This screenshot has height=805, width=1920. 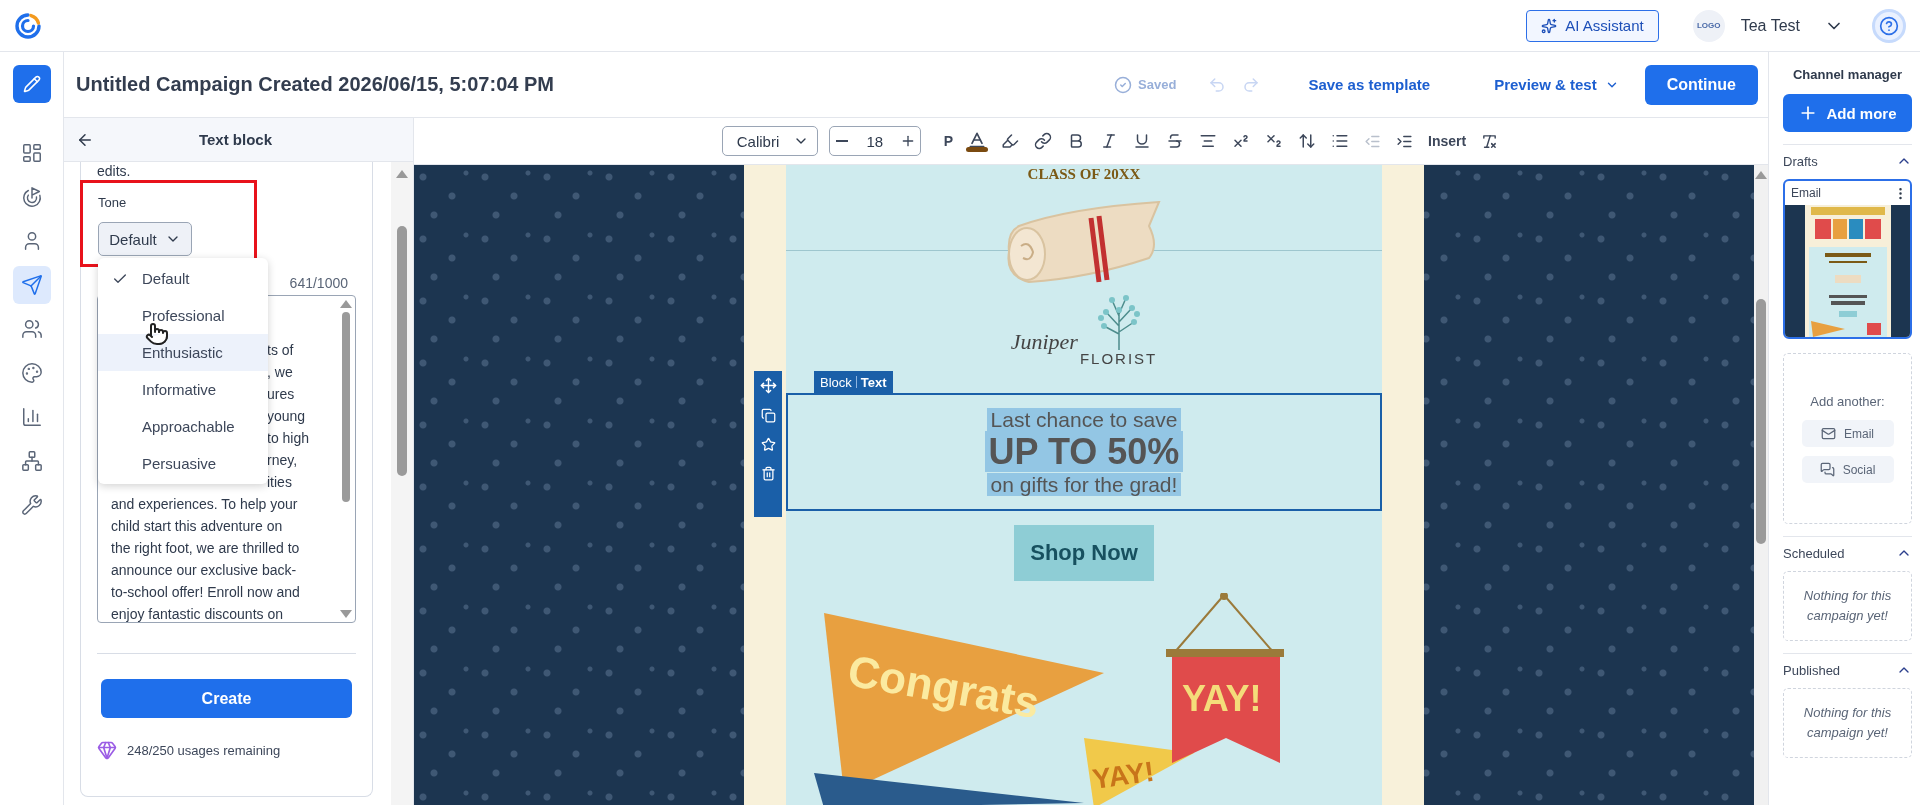 I want to click on wrench-icon, so click(x=31, y=505).